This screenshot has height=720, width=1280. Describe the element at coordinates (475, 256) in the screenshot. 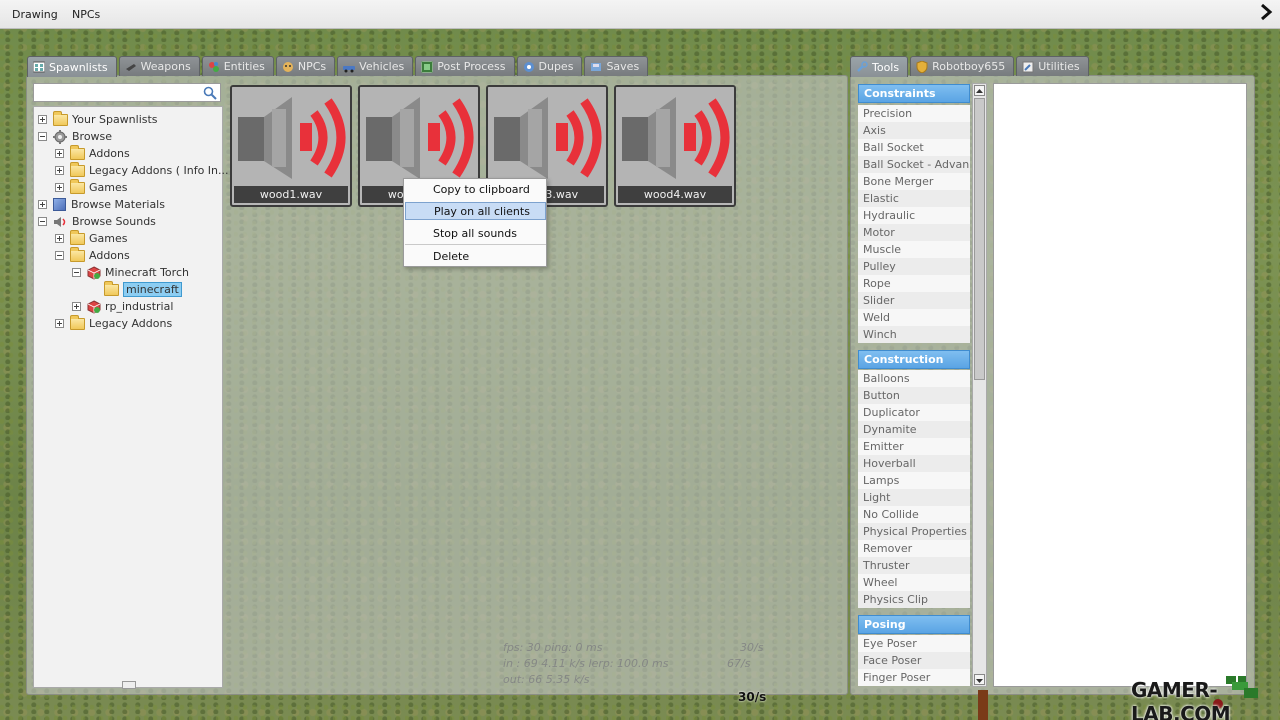

I see `menu-item-delete: Delete` at that location.